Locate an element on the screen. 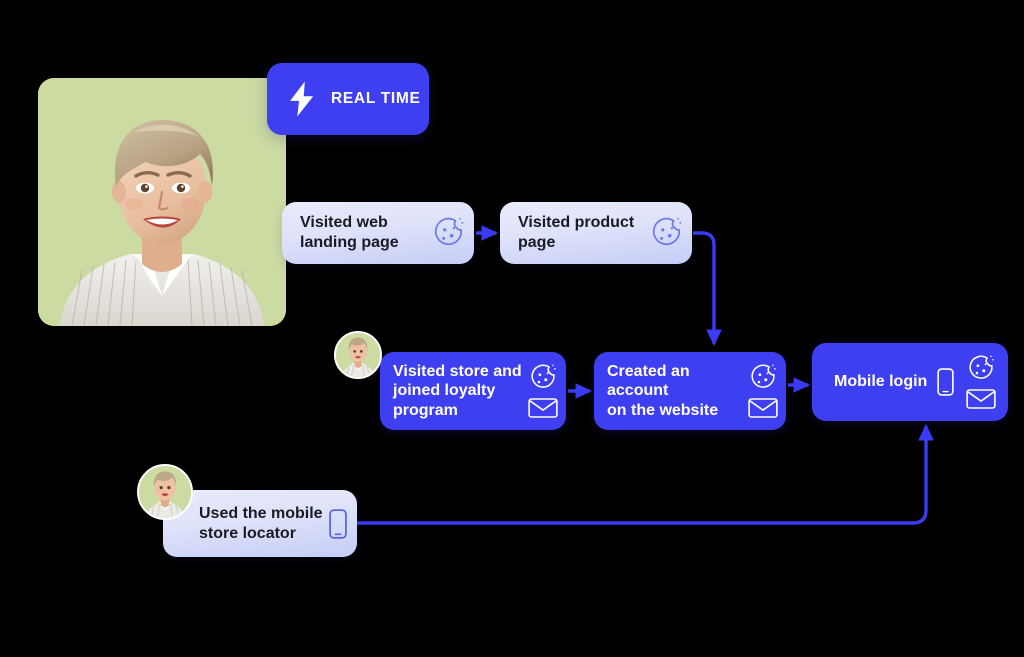  avatar-loyalty is located at coordinates (358, 355).